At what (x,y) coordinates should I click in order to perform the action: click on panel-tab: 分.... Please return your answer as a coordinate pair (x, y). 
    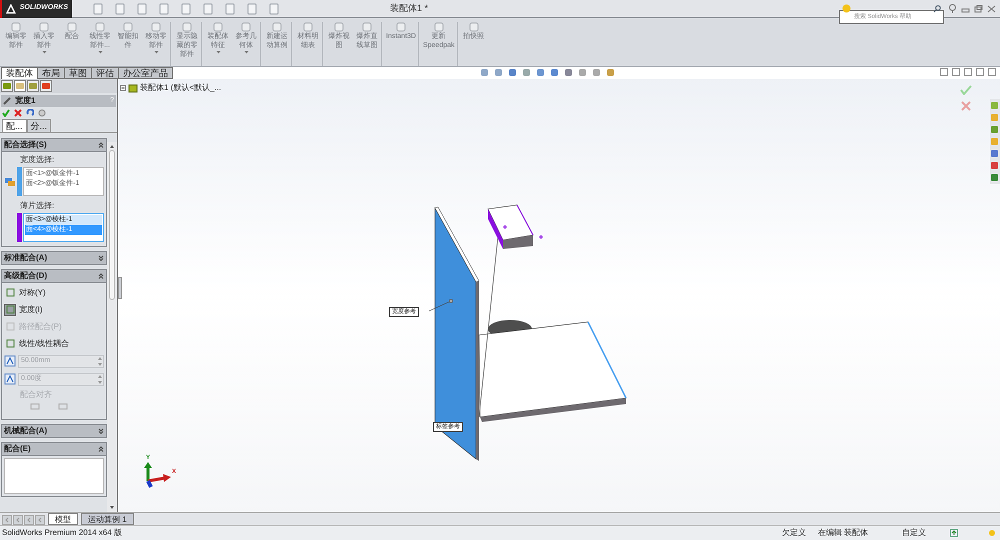
    Looking at the image, I should click on (39, 125).